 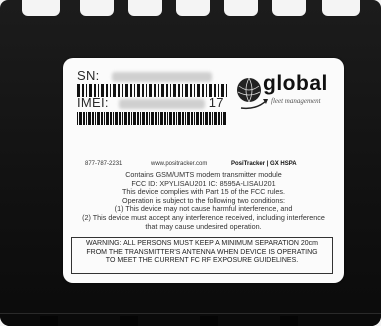 I want to click on phone-number: 877-787-2231, so click(x=104, y=164).